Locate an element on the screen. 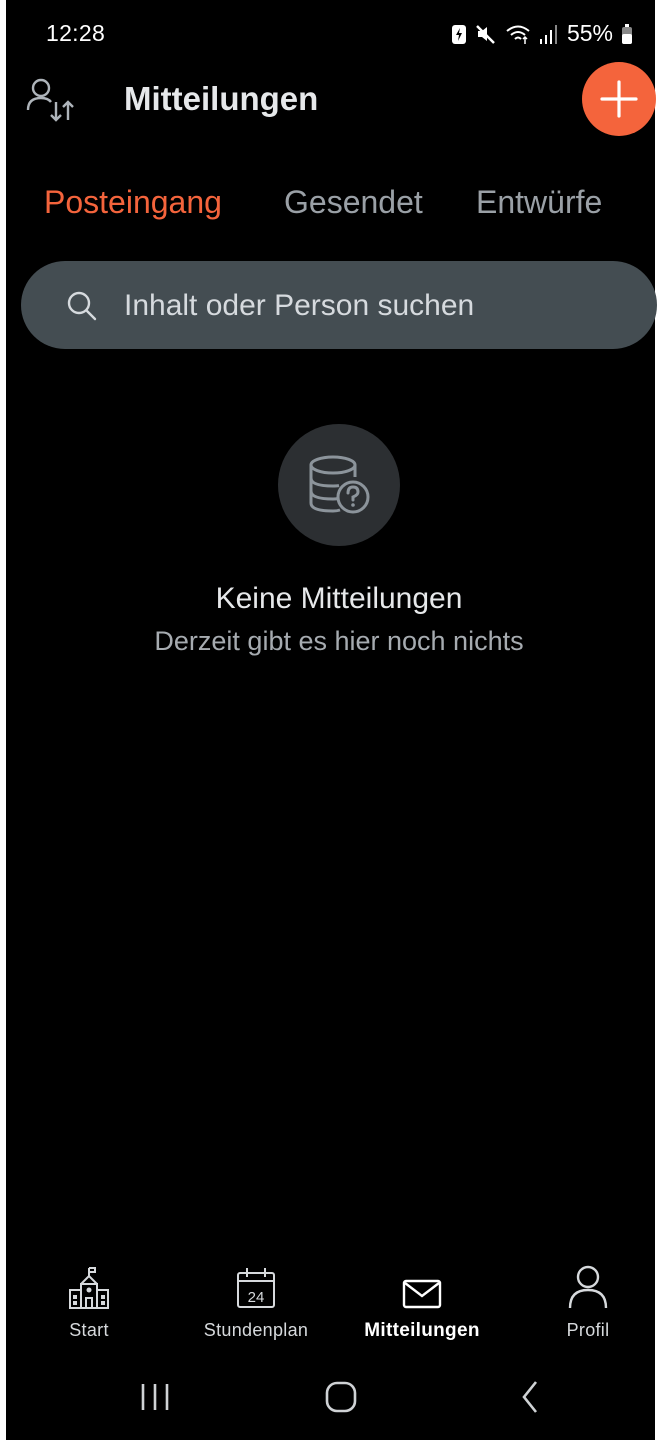 This screenshot has height=1440, width=661. database-question-icon is located at coordinates (339, 484).